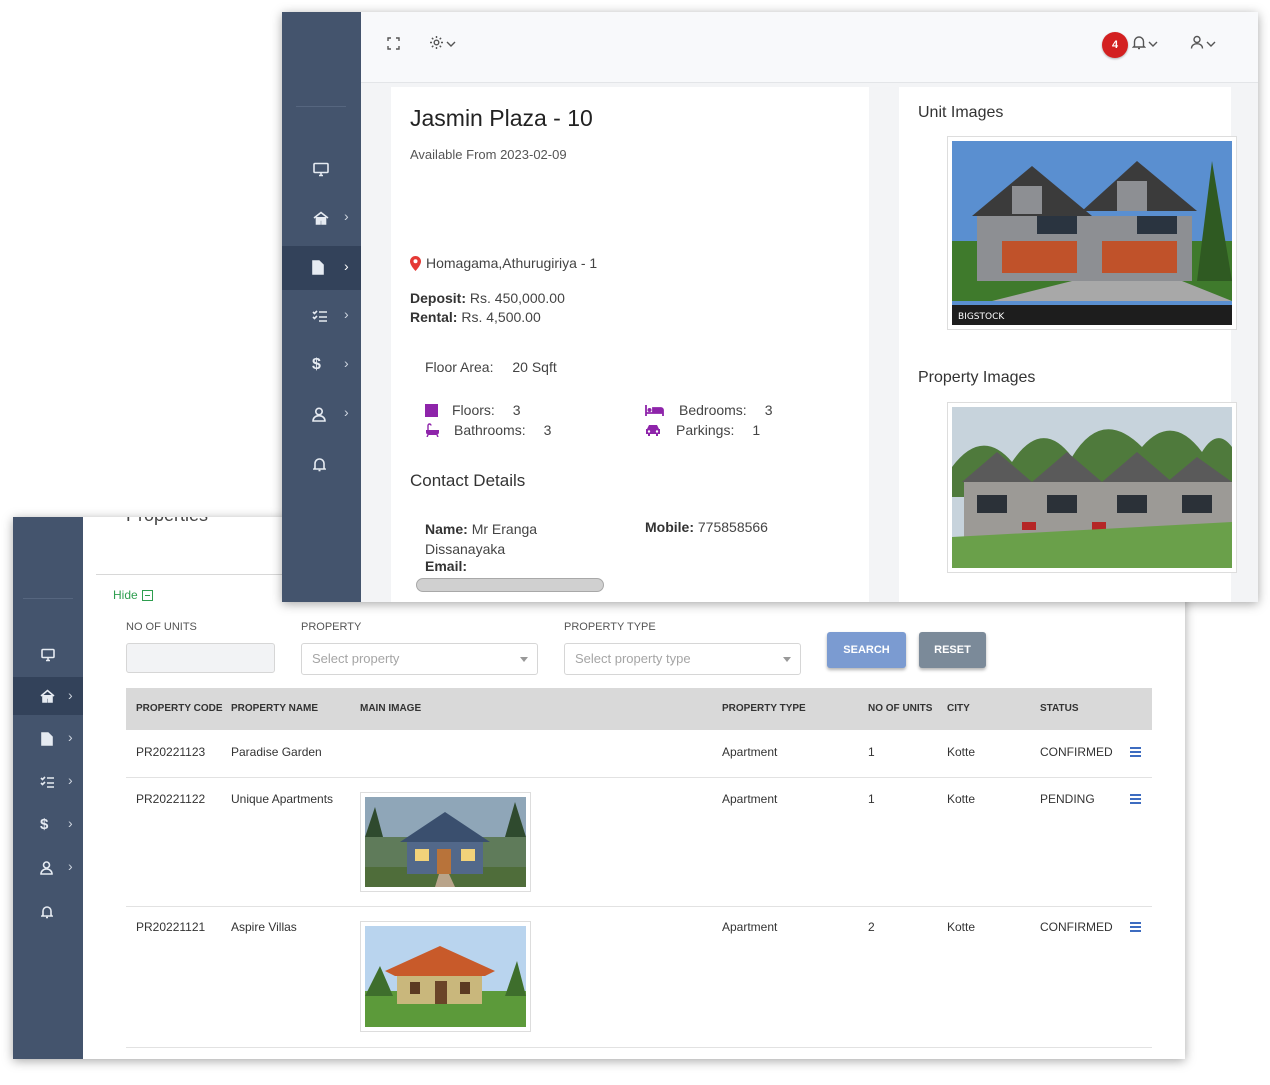  I want to click on location-text: Homagama,Athurugiriya - 1, so click(512, 263).